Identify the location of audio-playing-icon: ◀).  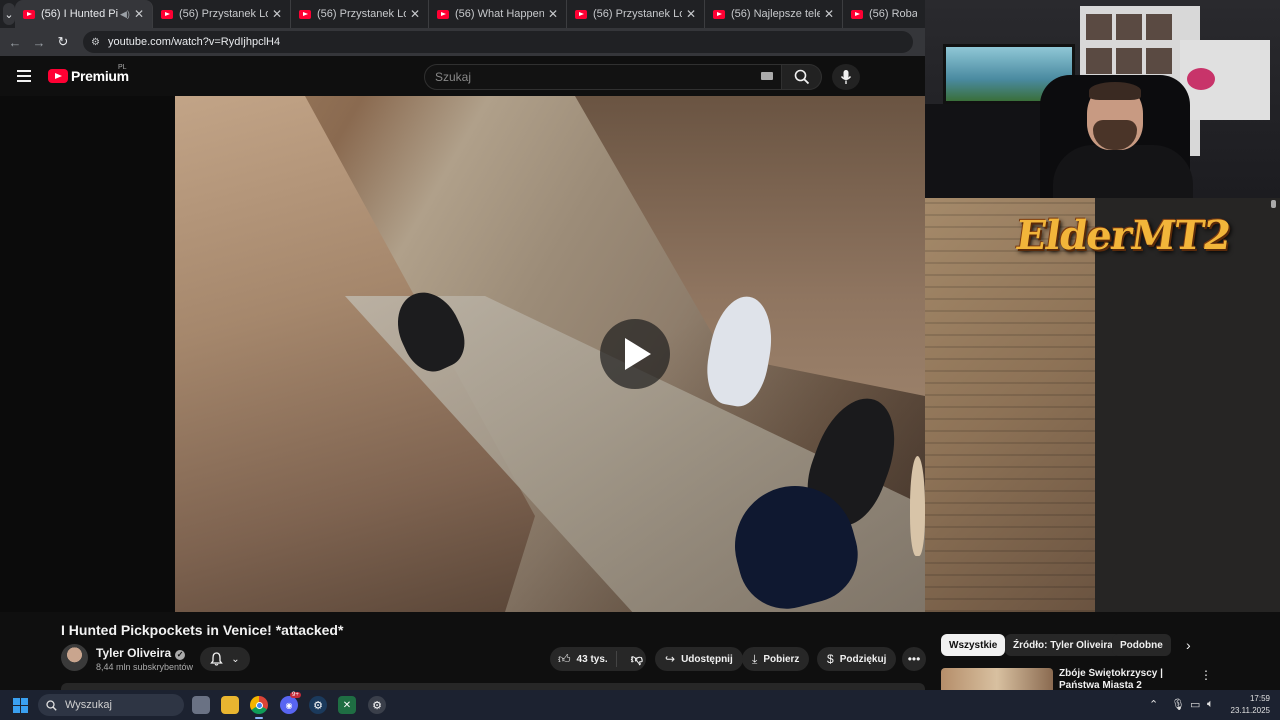
(125, 14).